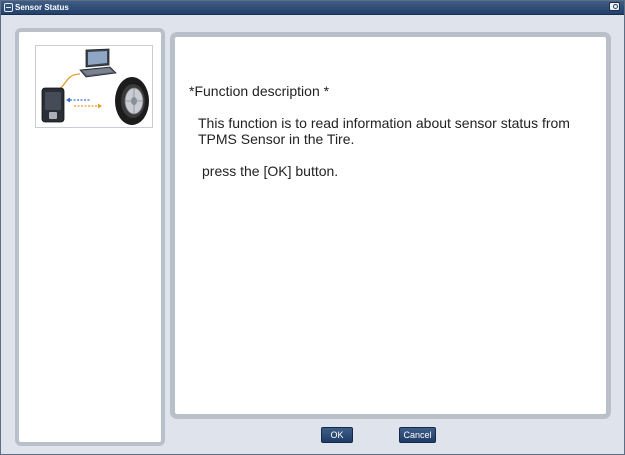 The height and width of the screenshot is (455, 625). I want to click on laptop-icon, so click(98, 63).